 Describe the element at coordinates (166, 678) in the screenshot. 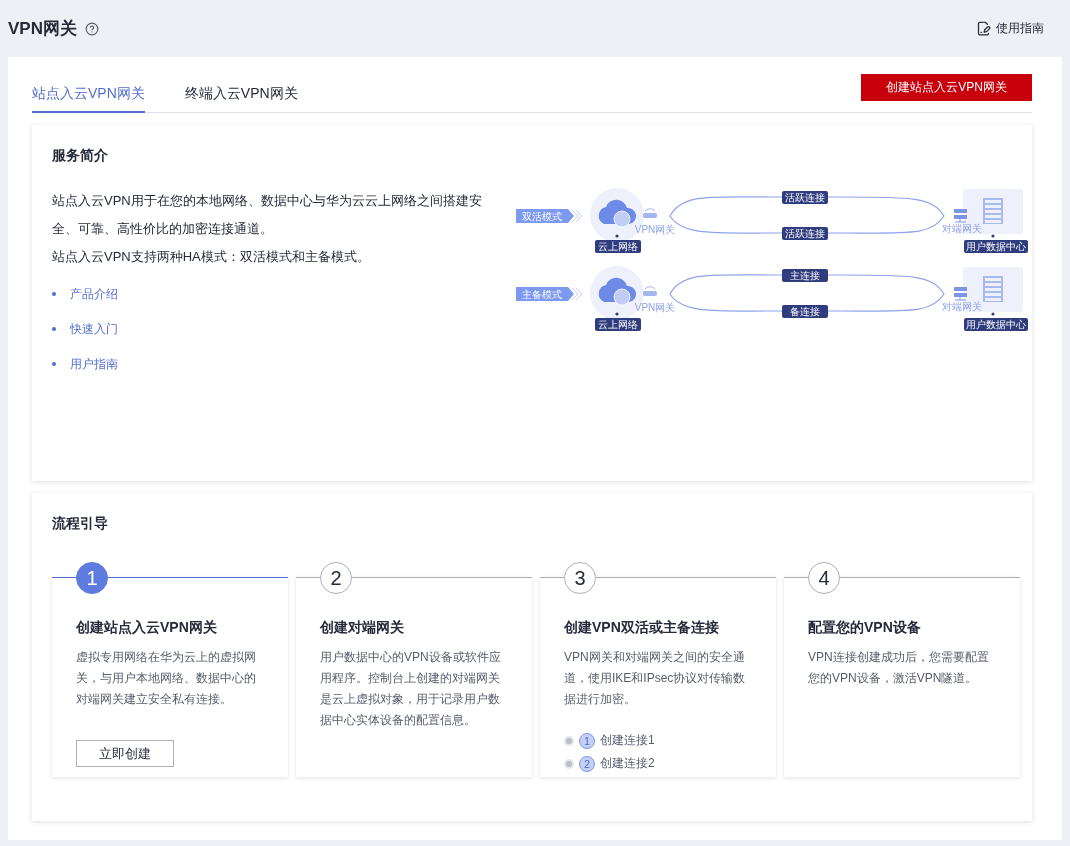

I see `step-description: 虚拟专用网络在华为云上的虚拟网关，与用户本地网络、数据中心的对端网关建立安全私有连接。` at that location.